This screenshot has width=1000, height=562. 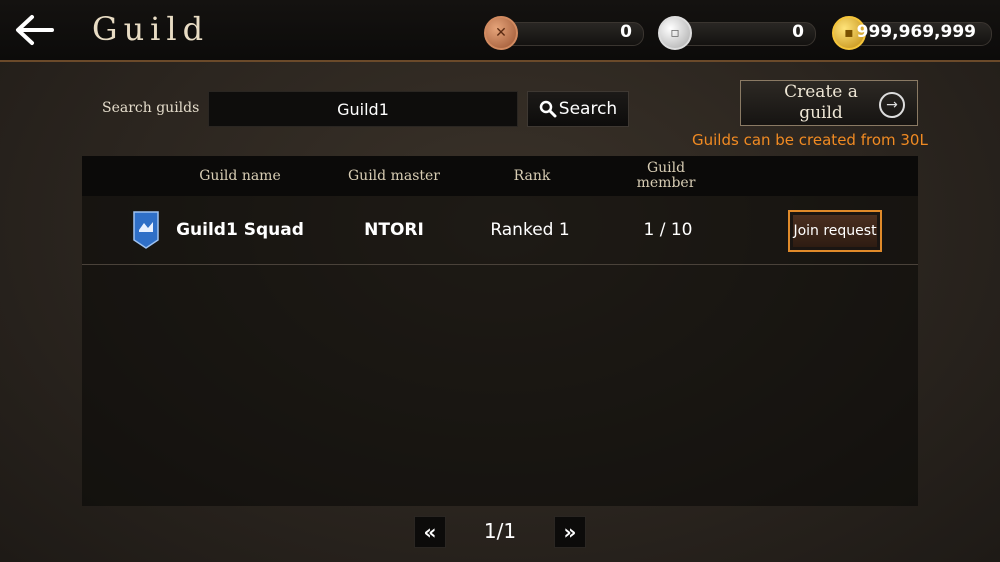 I want to click on blue-shield-emblem-icon, so click(x=146, y=230).